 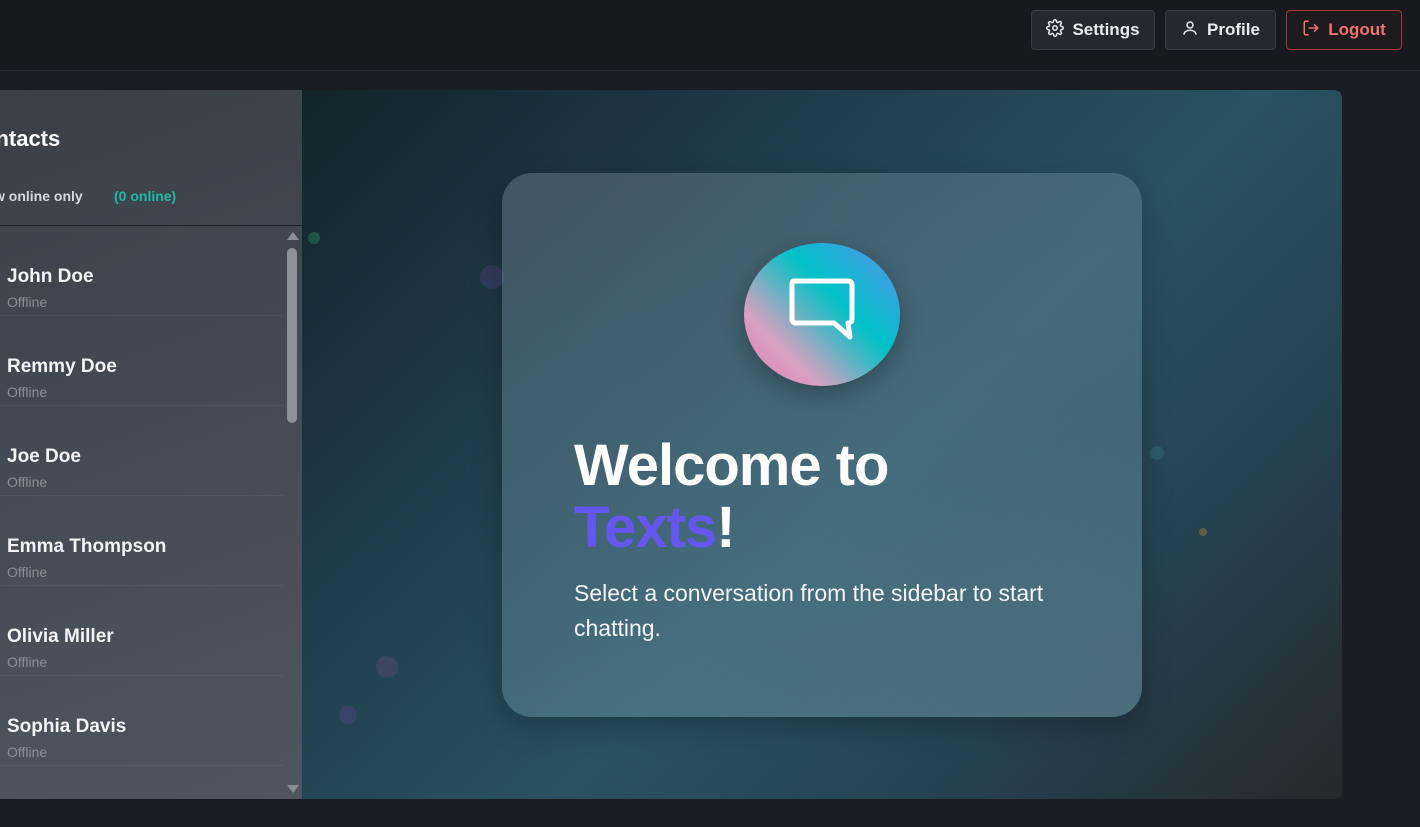 What do you see at coordinates (293, 789) in the screenshot?
I see `scroll-down-arrow-icon` at bounding box center [293, 789].